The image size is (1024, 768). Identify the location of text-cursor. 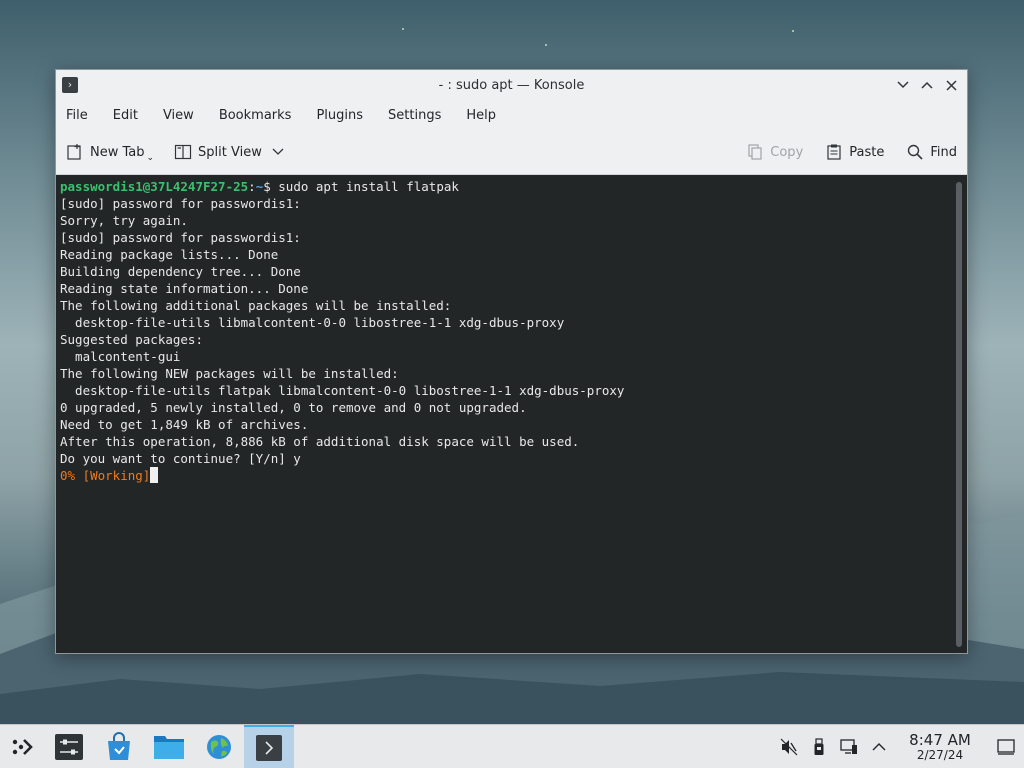
(154, 475).